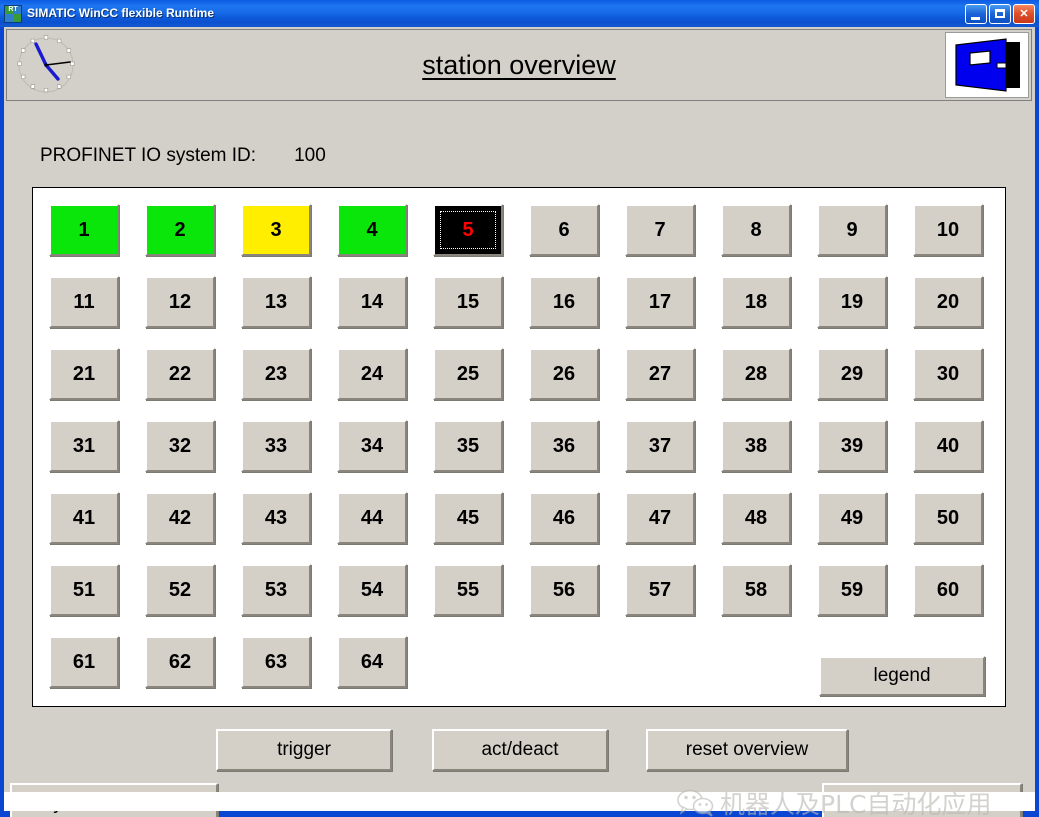 Image resolution: width=1039 pixels, height=817 pixels. I want to click on station-button: 30, so click(948, 374).